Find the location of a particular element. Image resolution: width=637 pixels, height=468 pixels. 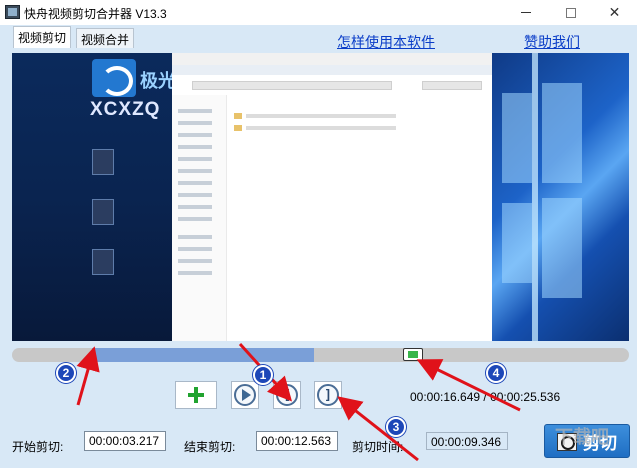

close-button: ✕ is located at coordinates (614, 12).